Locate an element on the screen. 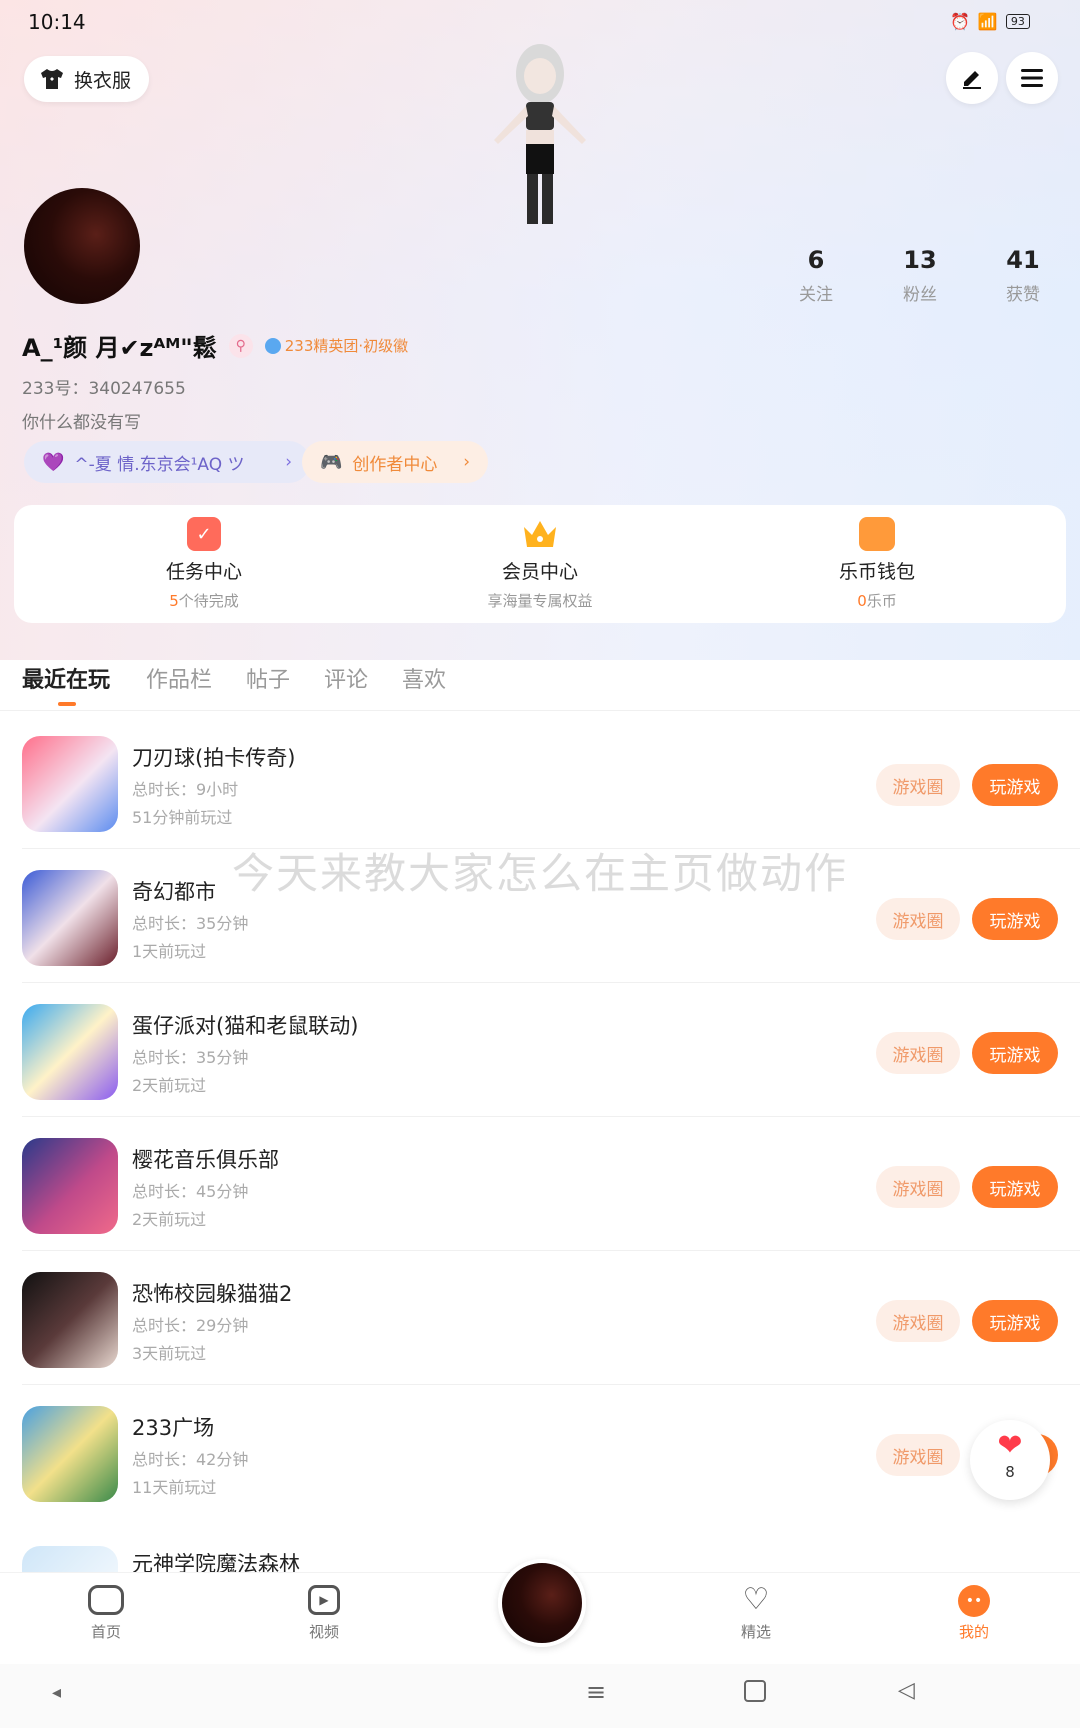  like-floating-button: ❤ 8 is located at coordinates (1010, 1460).